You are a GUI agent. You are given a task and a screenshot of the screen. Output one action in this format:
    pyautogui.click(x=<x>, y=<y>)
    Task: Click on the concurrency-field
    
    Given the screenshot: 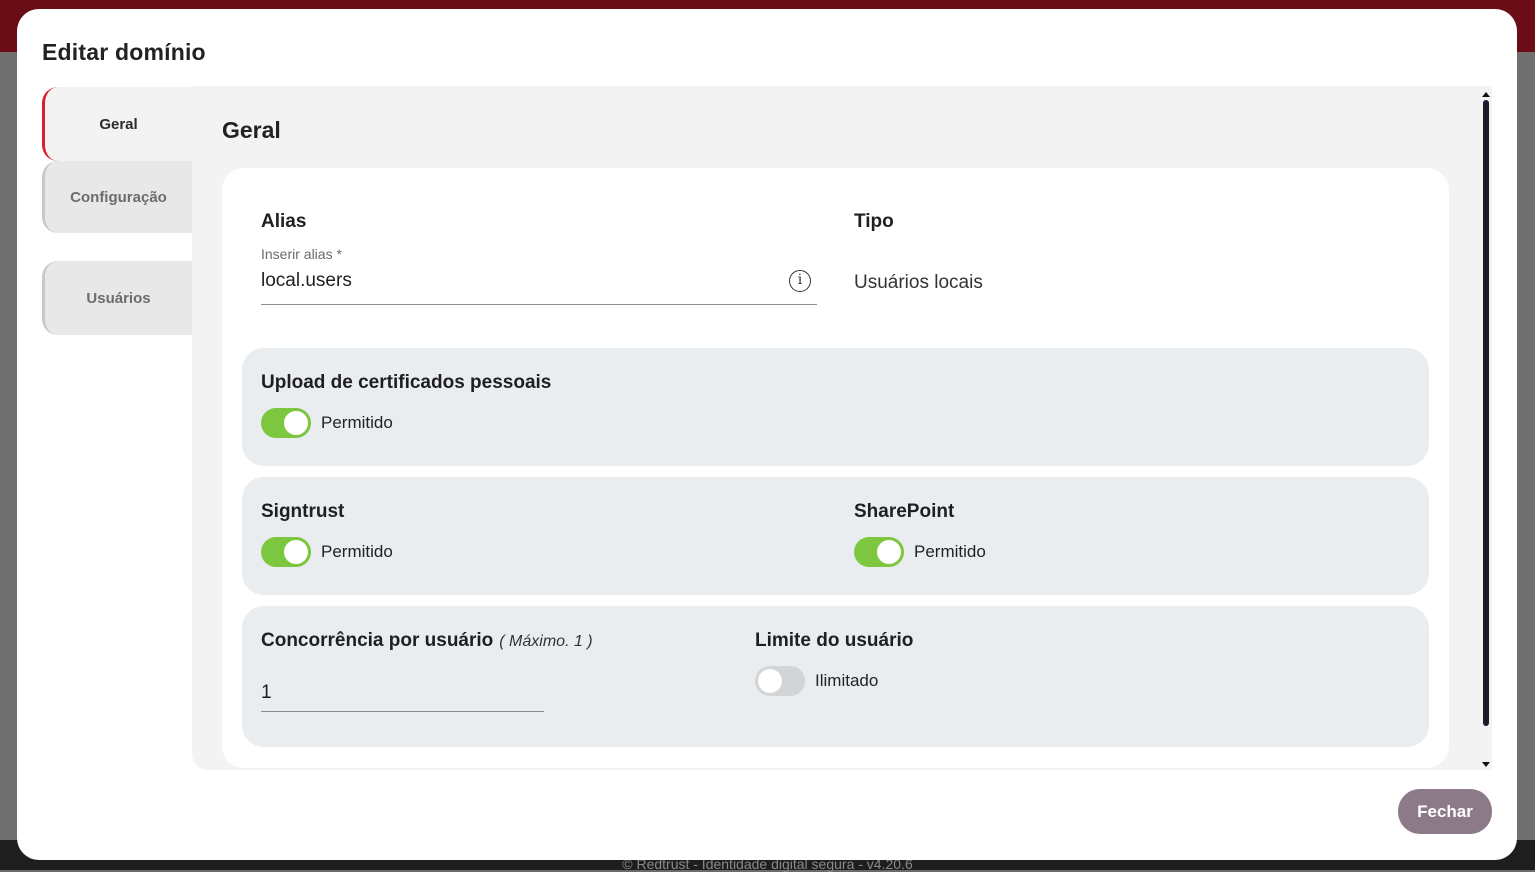 What is the action you would take?
    pyautogui.click(x=402, y=693)
    